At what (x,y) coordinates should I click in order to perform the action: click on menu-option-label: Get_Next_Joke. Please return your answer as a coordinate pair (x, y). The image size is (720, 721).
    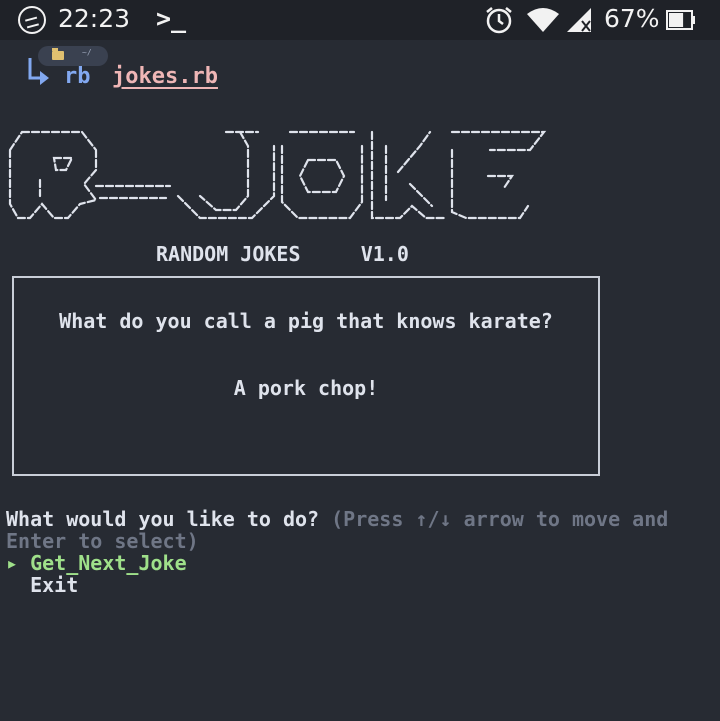
    Looking at the image, I should click on (108, 563).